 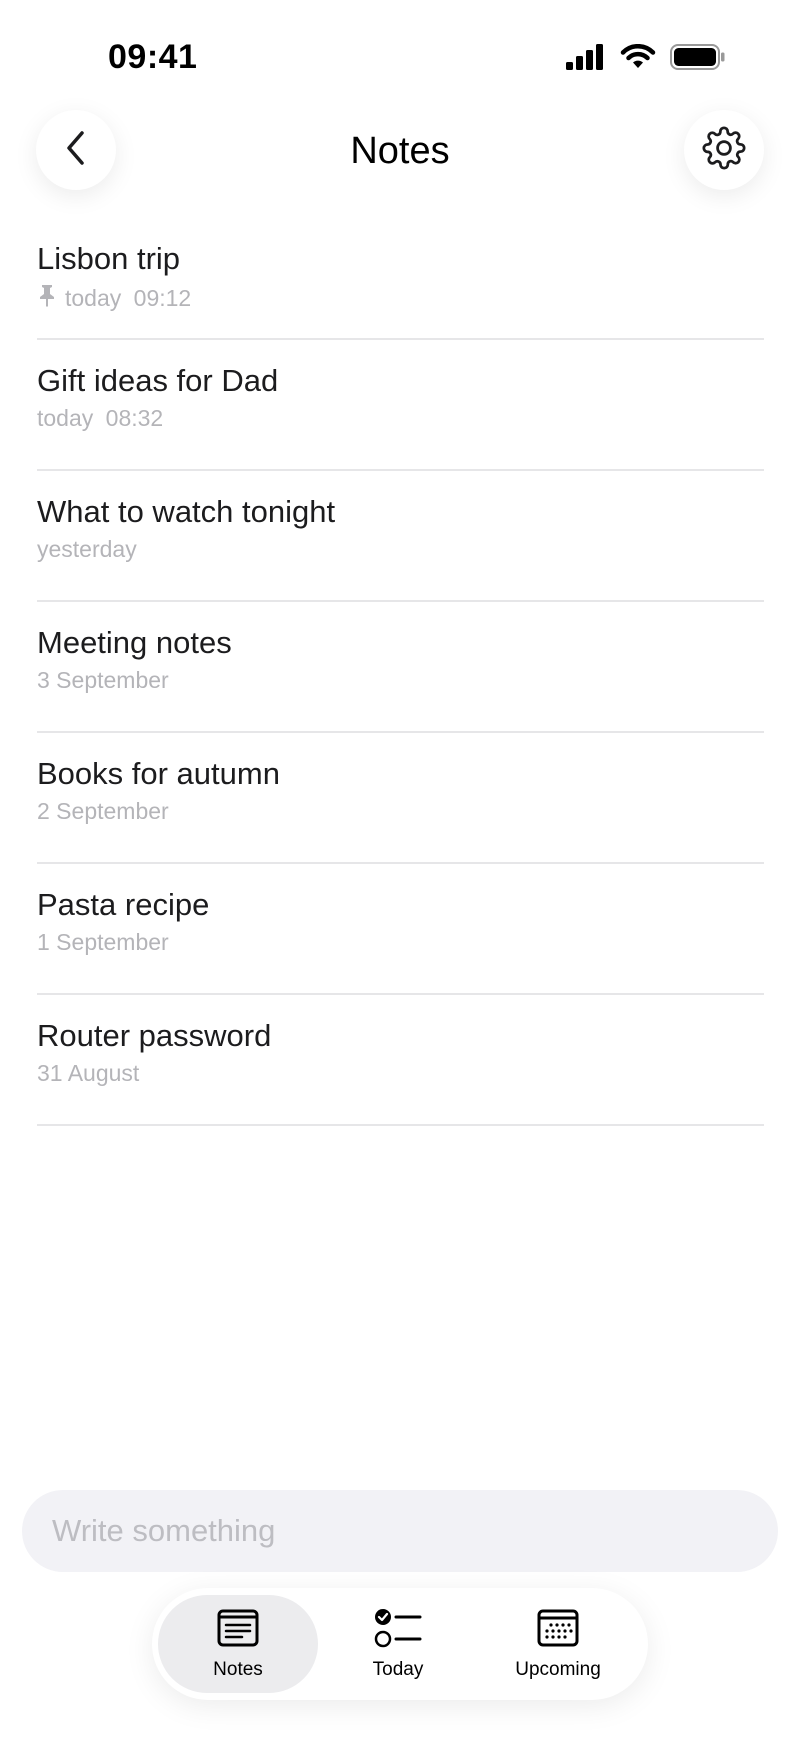 What do you see at coordinates (698, 59) in the screenshot?
I see `battery-icon` at bounding box center [698, 59].